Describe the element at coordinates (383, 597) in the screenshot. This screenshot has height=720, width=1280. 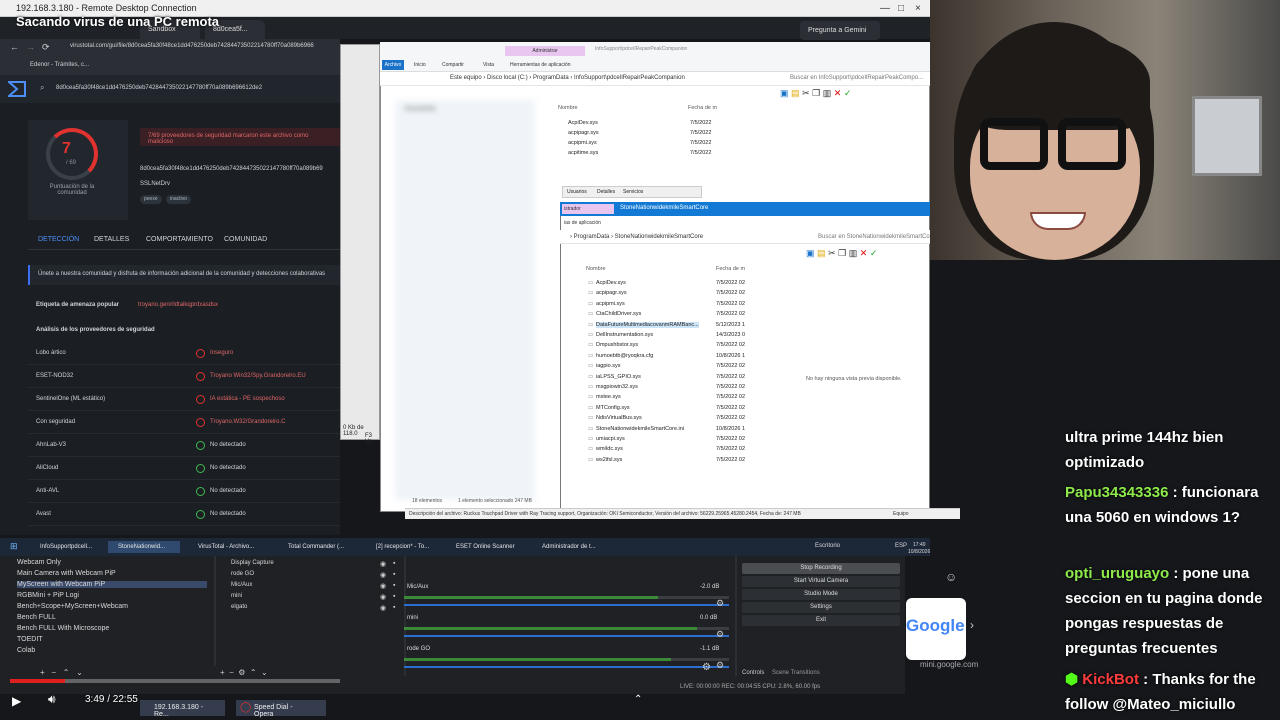
I see `visibility-icon: ◉` at that location.